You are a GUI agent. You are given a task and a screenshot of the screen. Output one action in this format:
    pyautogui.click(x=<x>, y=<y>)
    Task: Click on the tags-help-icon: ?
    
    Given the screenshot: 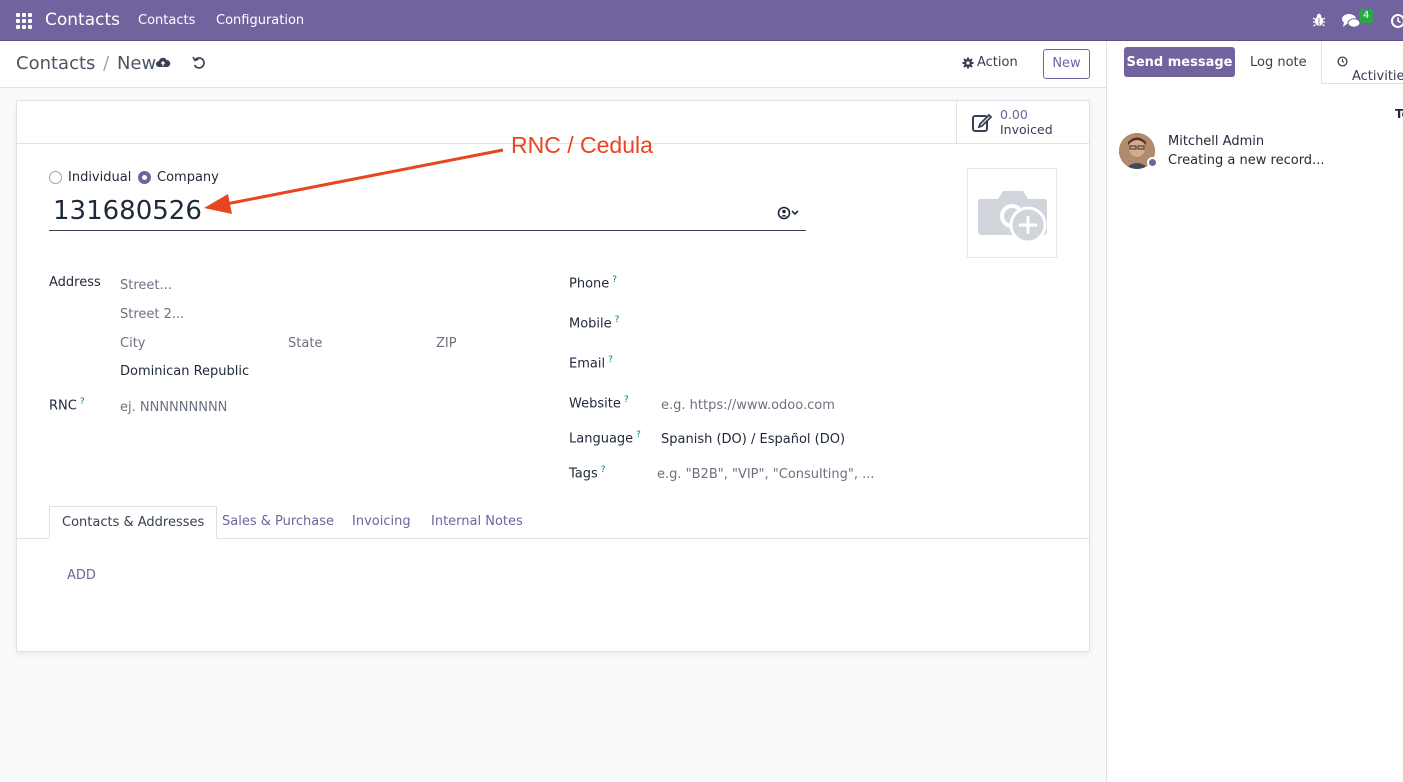 What is the action you would take?
    pyautogui.click(x=603, y=470)
    